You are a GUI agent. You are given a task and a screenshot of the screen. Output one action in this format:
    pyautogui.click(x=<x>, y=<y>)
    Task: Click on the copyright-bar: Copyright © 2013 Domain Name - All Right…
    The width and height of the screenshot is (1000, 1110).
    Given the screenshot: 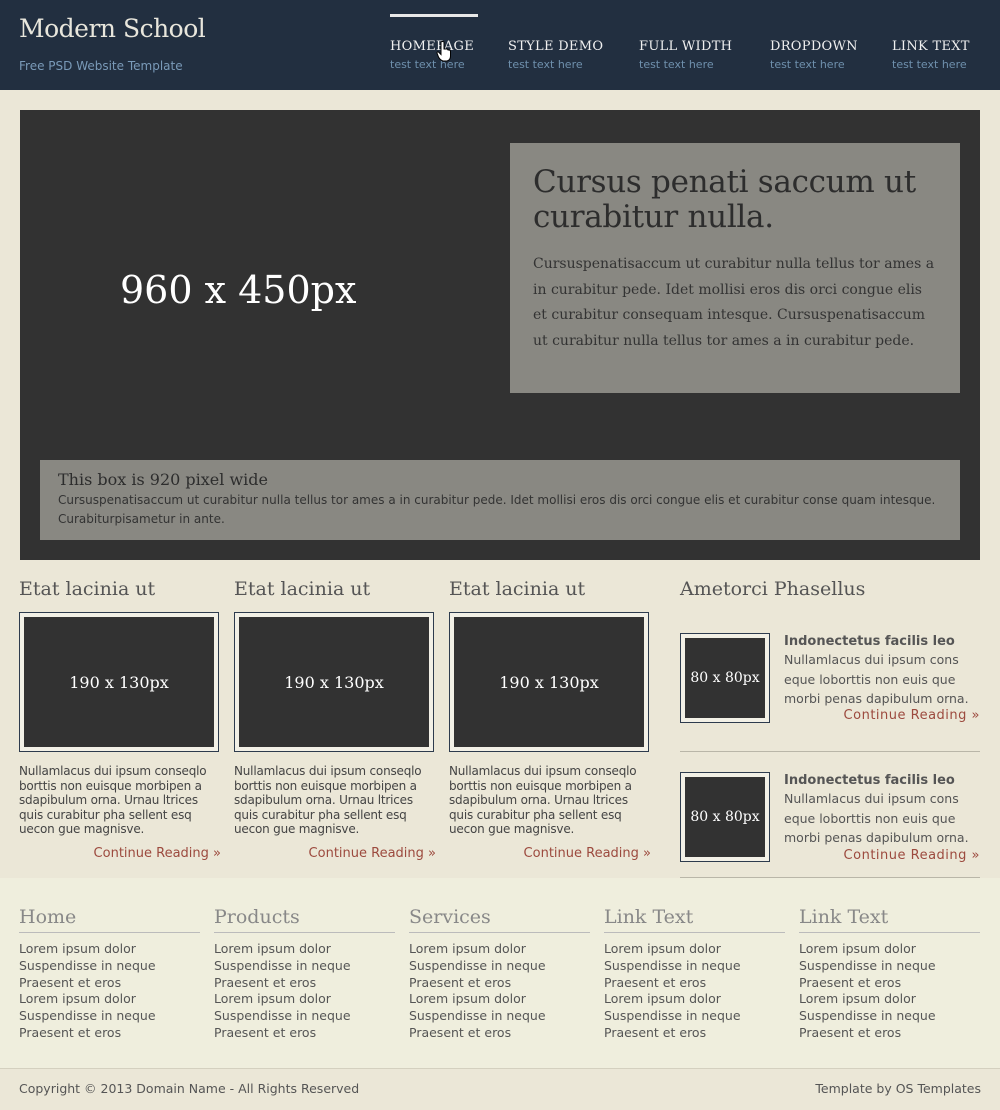 What is the action you would take?
    pyautogui.click(x=500, y=1089)
    